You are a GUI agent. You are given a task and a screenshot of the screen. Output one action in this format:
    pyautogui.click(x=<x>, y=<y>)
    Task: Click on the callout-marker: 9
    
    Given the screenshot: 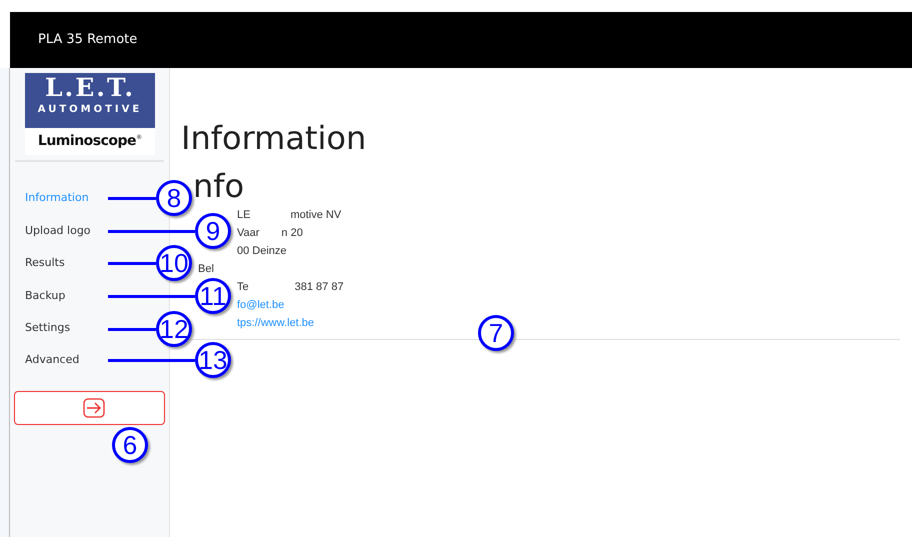 What is the action you would take?
    pyautogui.click(x=213, y=230)
    